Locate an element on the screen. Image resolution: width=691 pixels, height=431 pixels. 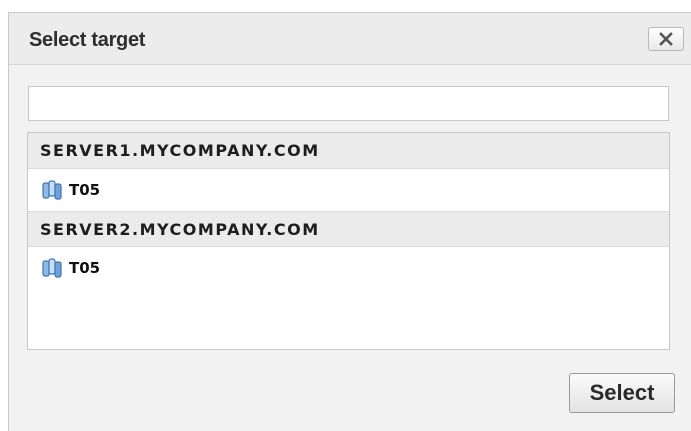
dialog-titlebar: Select target is located at coordinates (350, 39).